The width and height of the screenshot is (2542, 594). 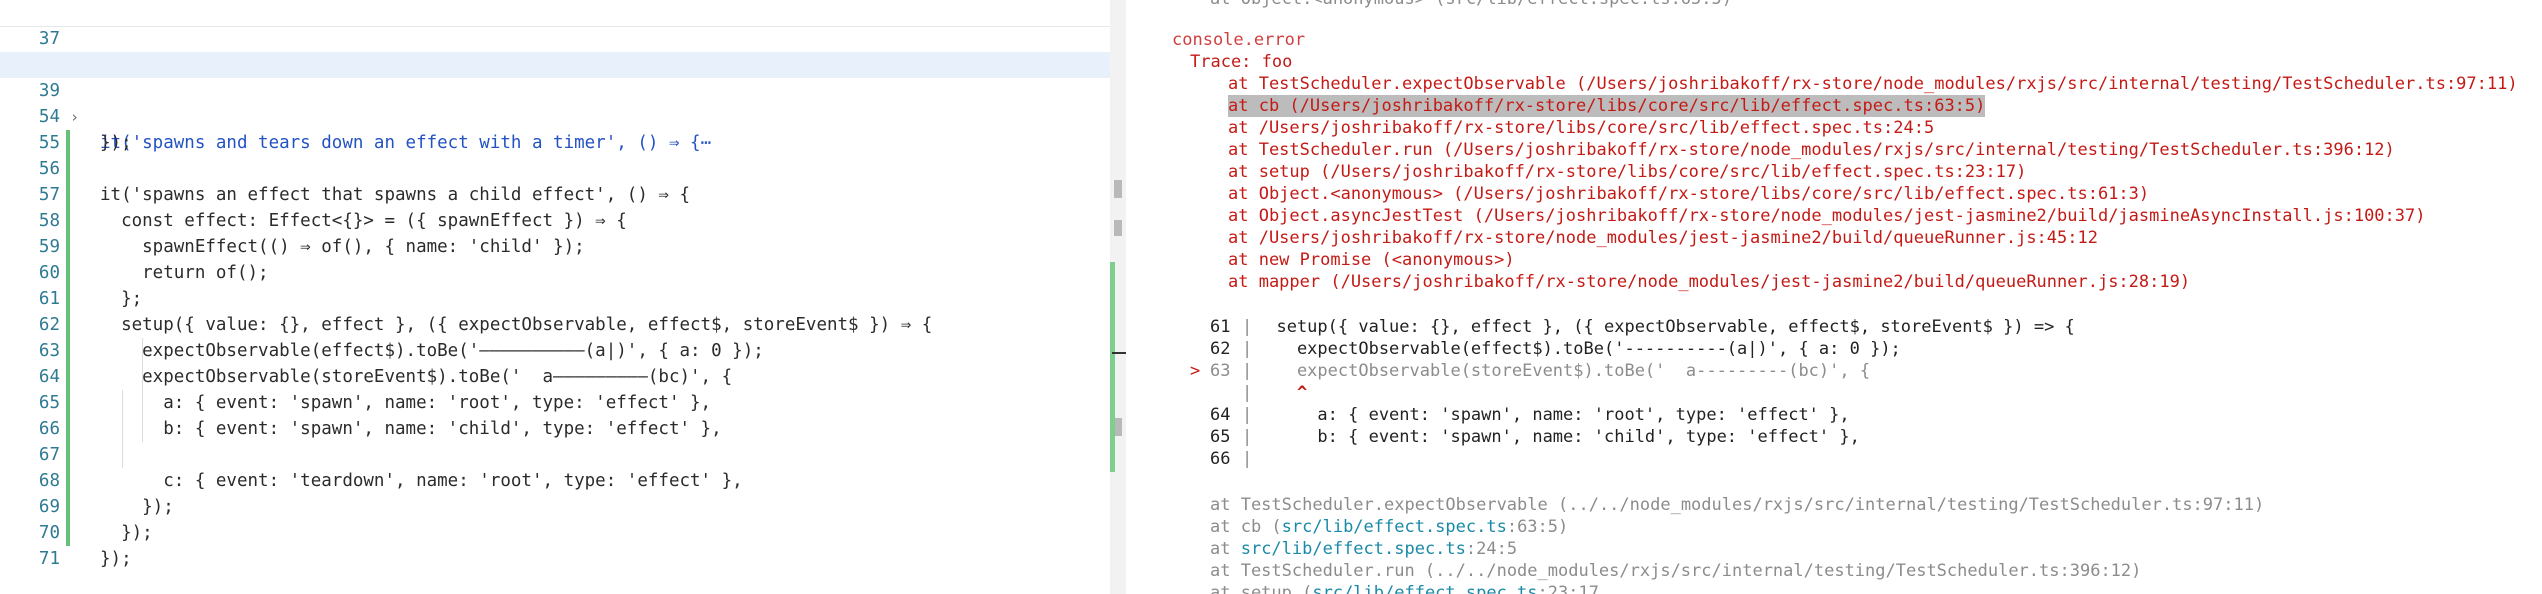 I want to click on trace-line: at new Promise (<anonymous>), so click(x=1371, y=260).